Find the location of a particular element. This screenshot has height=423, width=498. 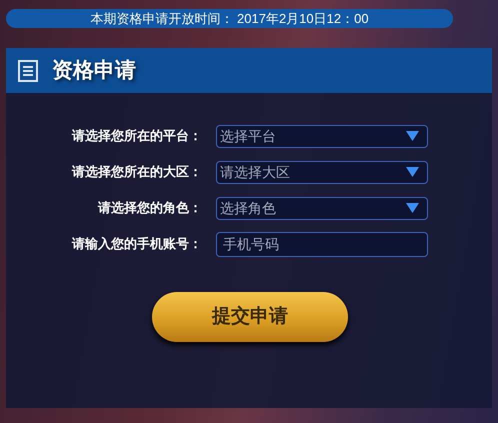

field-label: 请选择您所在的大区： is located at coordinates (136, 172).